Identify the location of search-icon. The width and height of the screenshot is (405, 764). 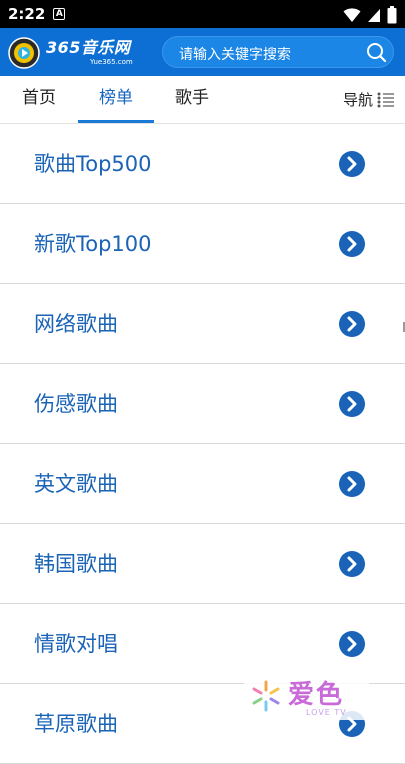
(376, 52).